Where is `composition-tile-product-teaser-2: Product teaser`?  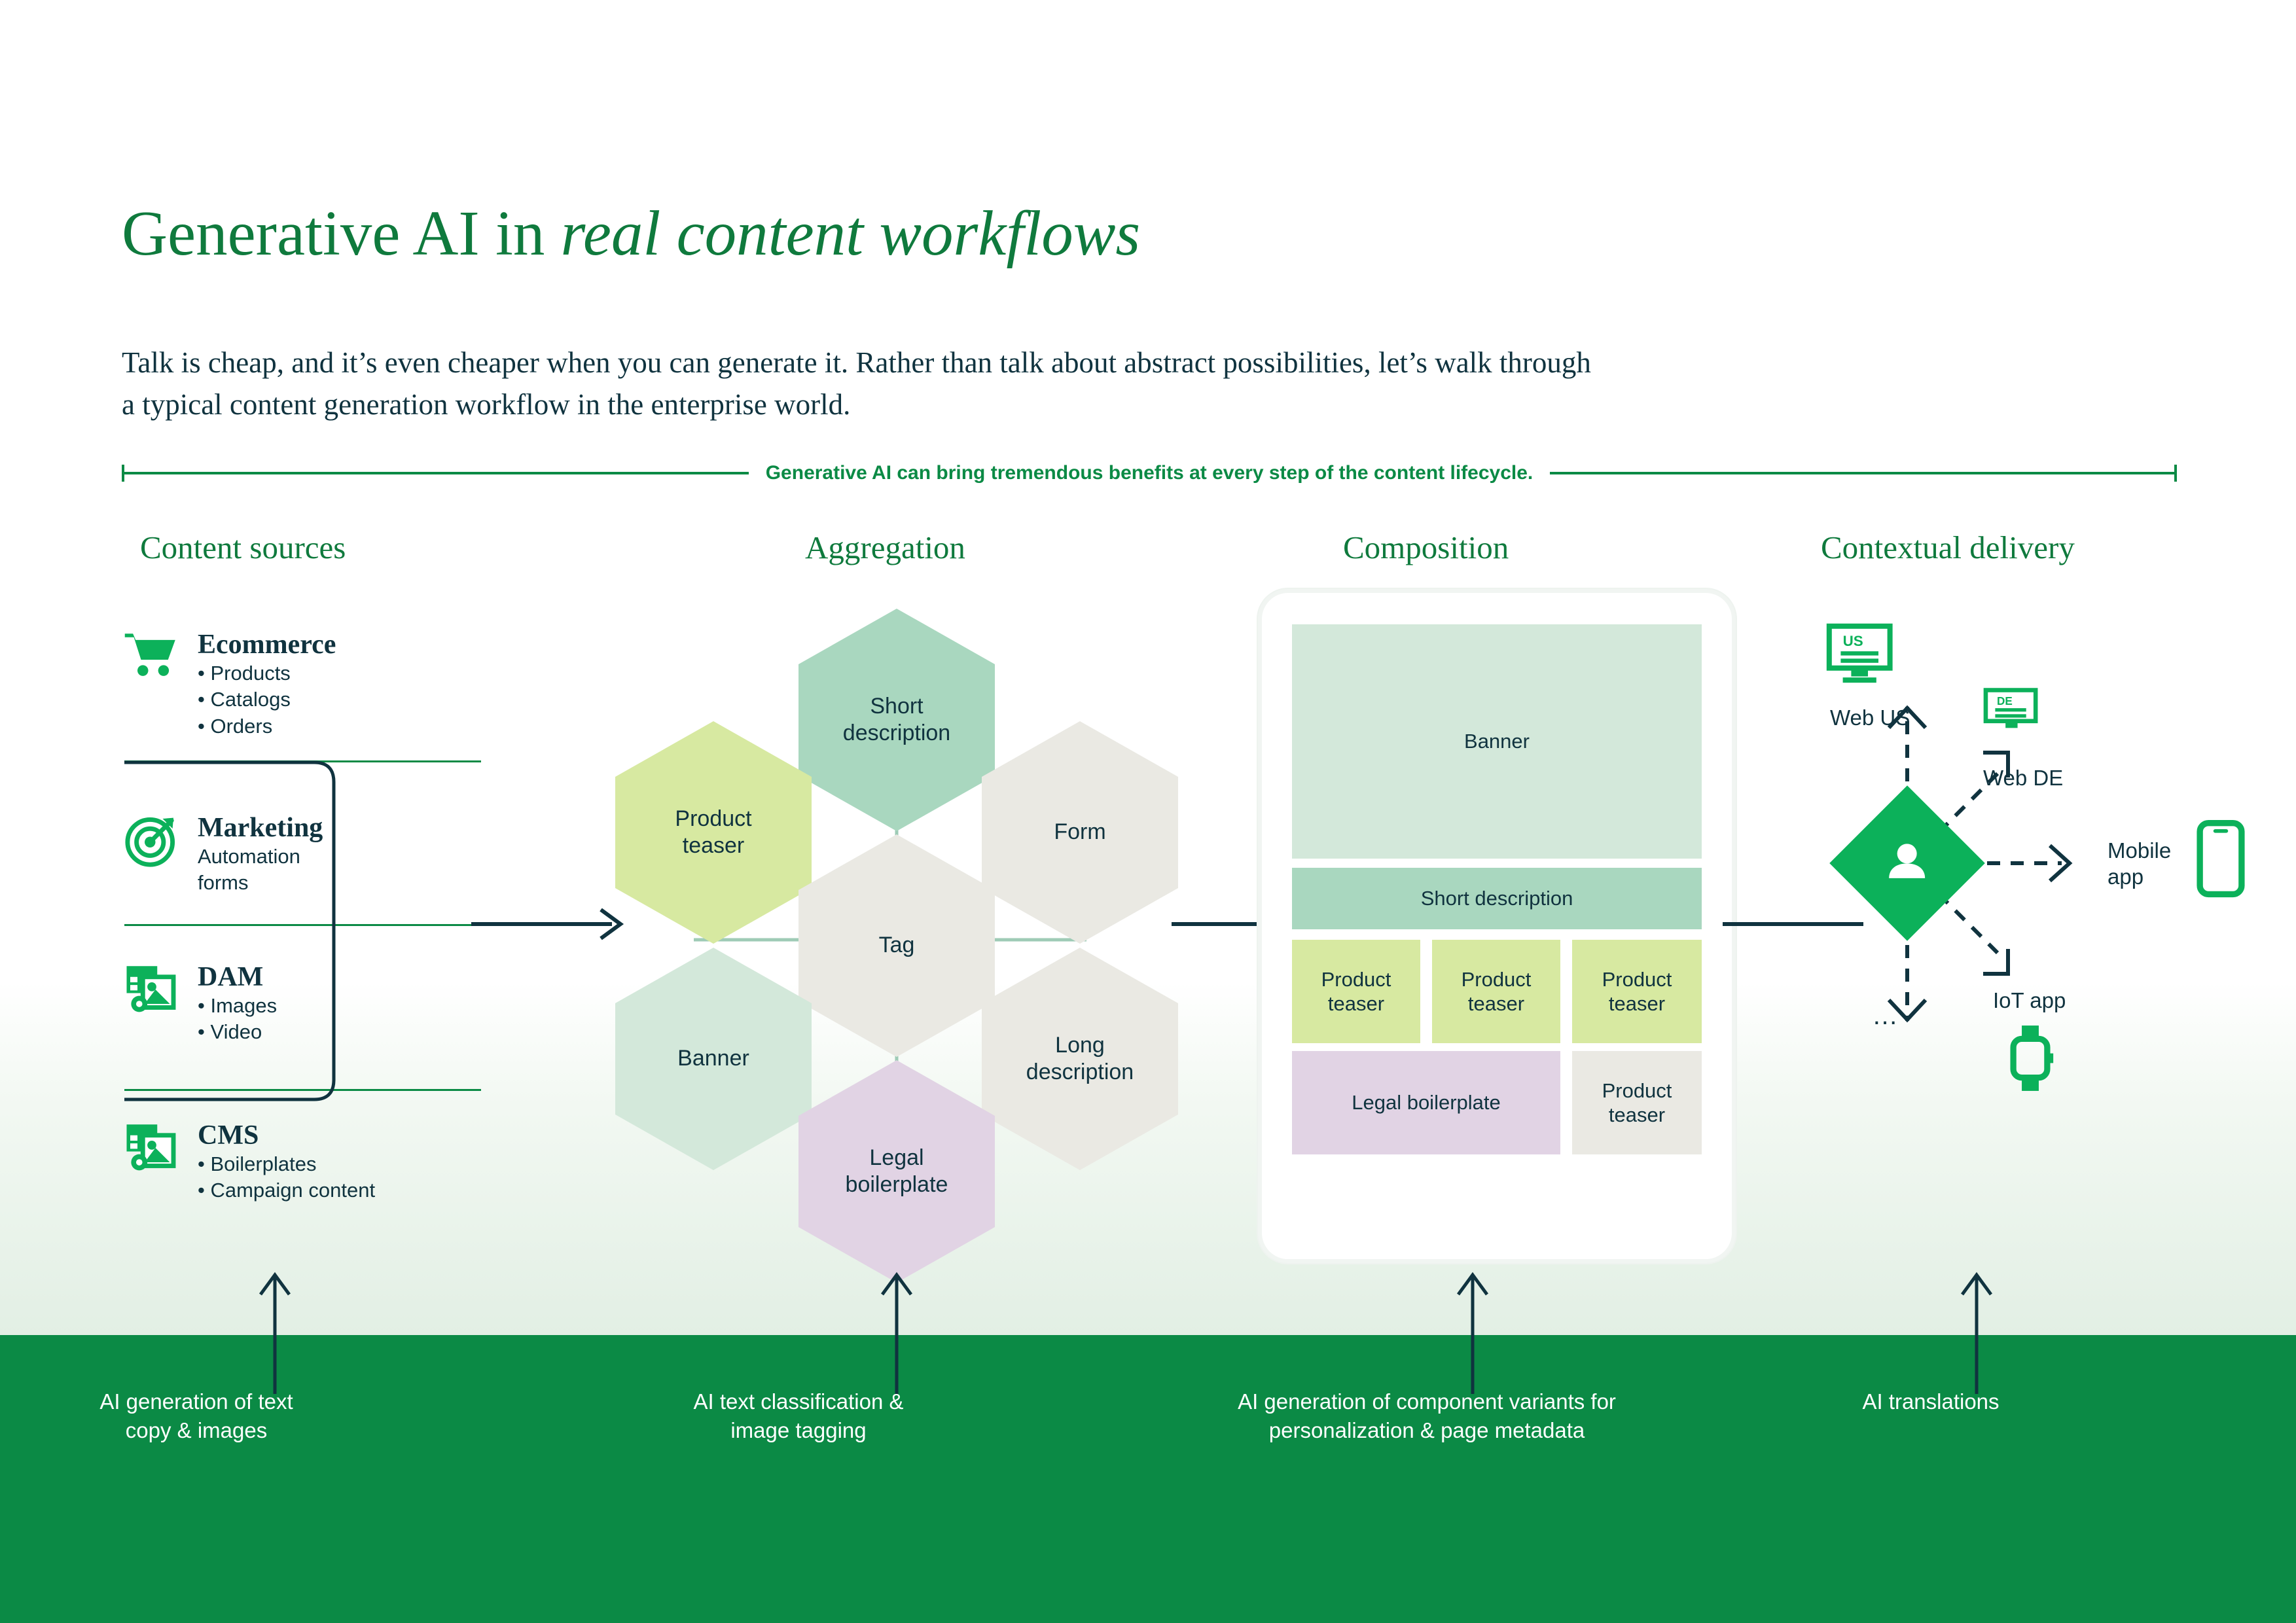
composition-tile-product-teaser-2: Product teaser is located at coordinates (1496, 991).